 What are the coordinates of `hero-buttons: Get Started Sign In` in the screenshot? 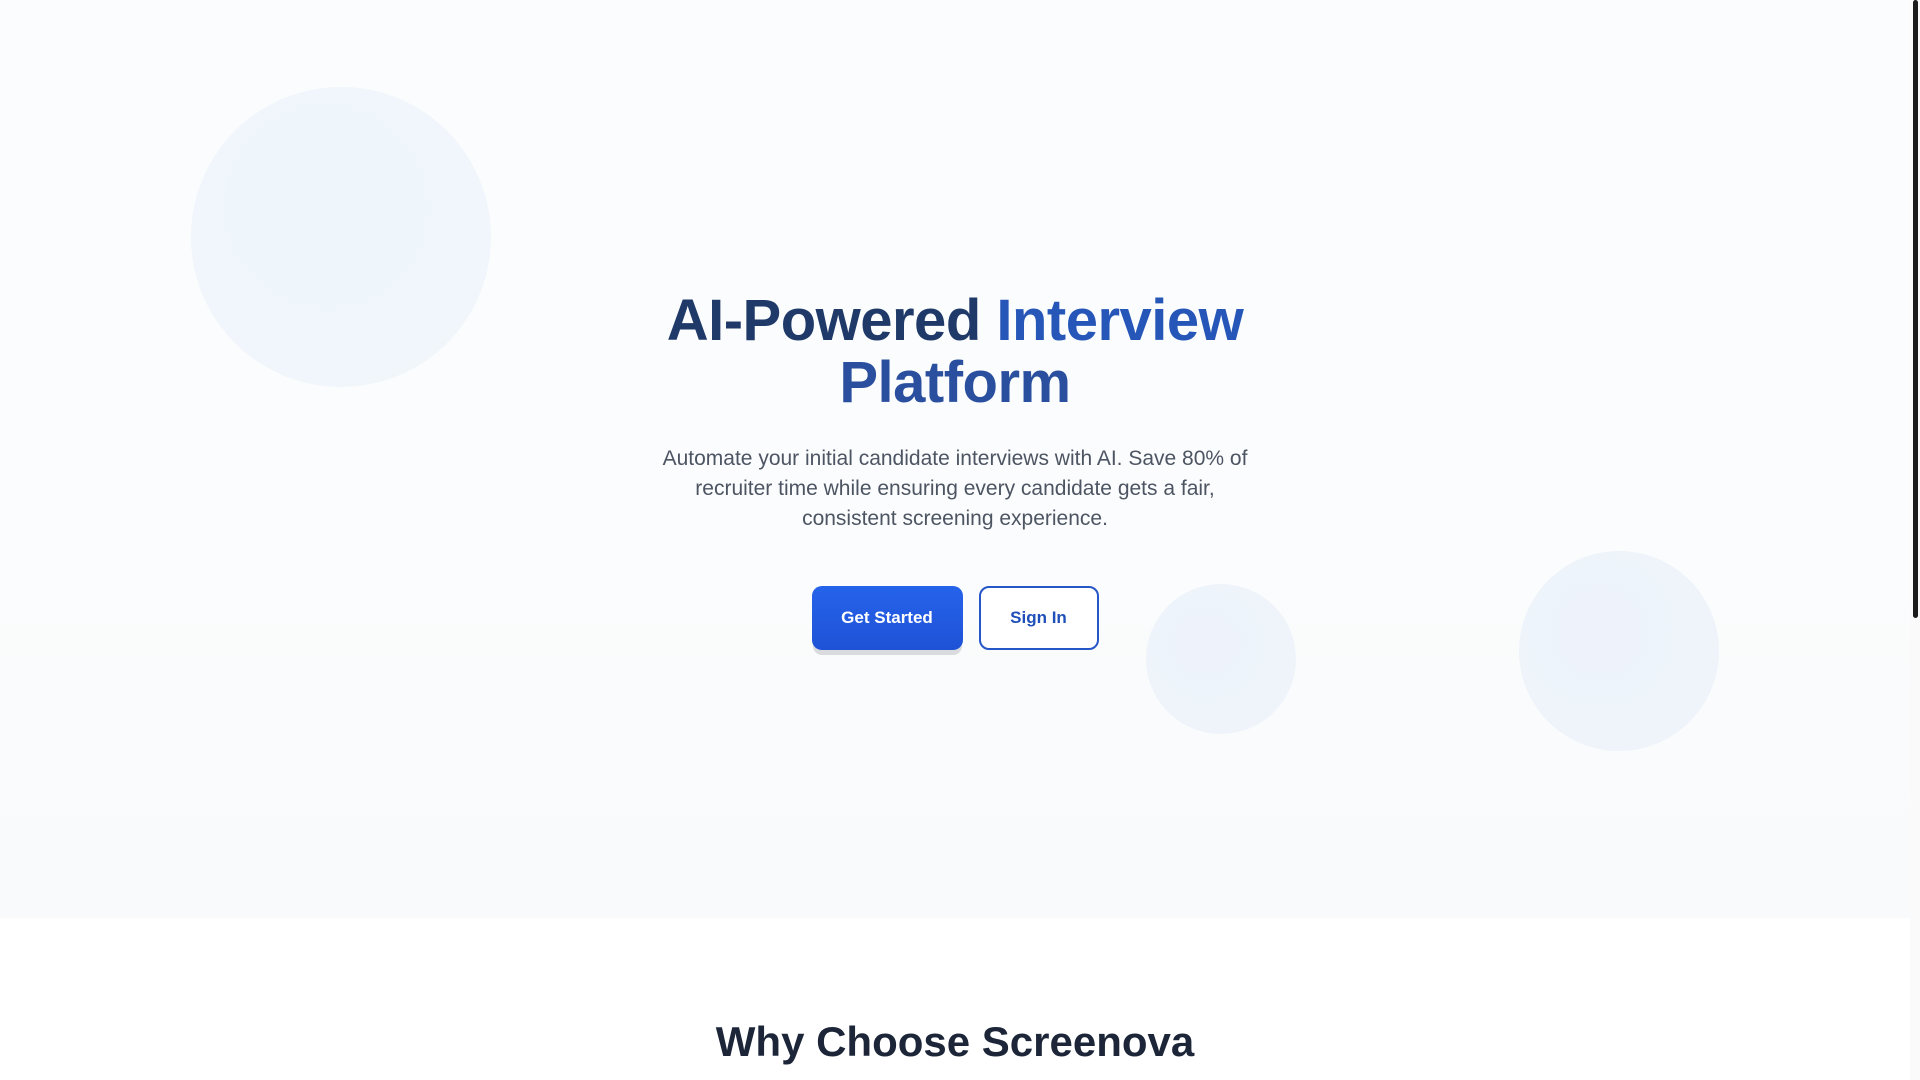 It's located at (955, 618).